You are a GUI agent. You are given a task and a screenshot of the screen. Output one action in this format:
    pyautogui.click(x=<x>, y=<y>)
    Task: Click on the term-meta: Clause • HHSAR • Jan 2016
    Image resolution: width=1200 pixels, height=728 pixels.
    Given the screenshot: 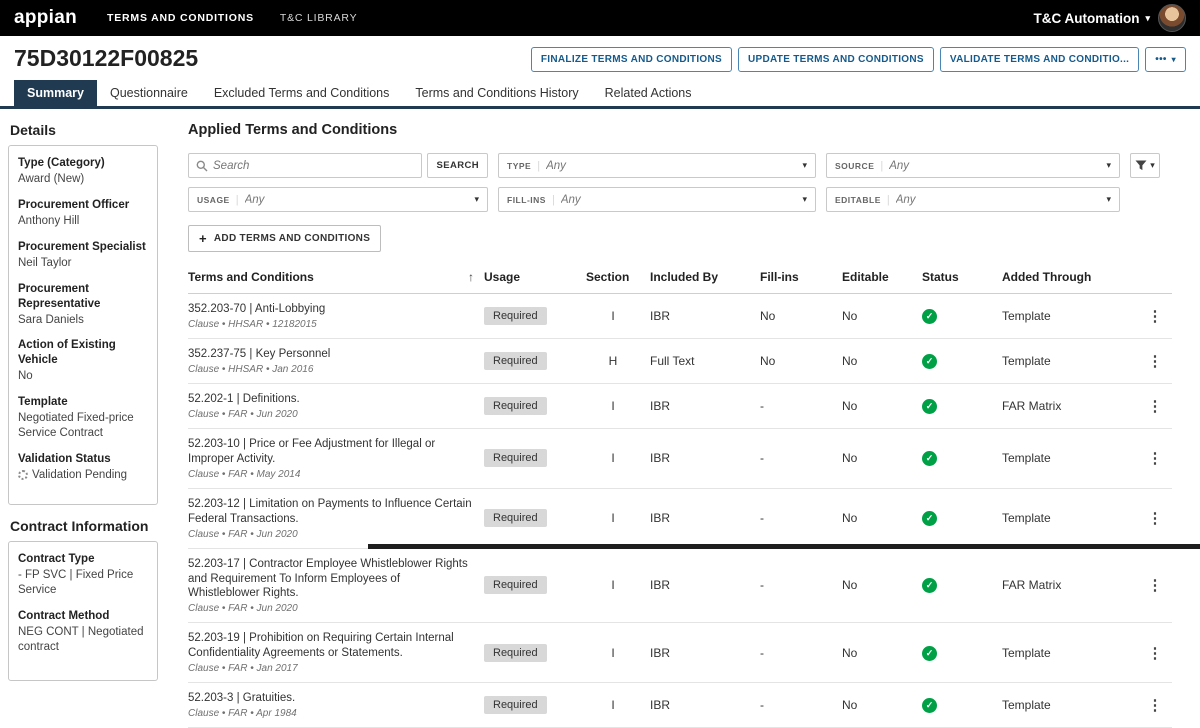 What is the action you would take?
    pyautogui.click(x=251, y=369)
    